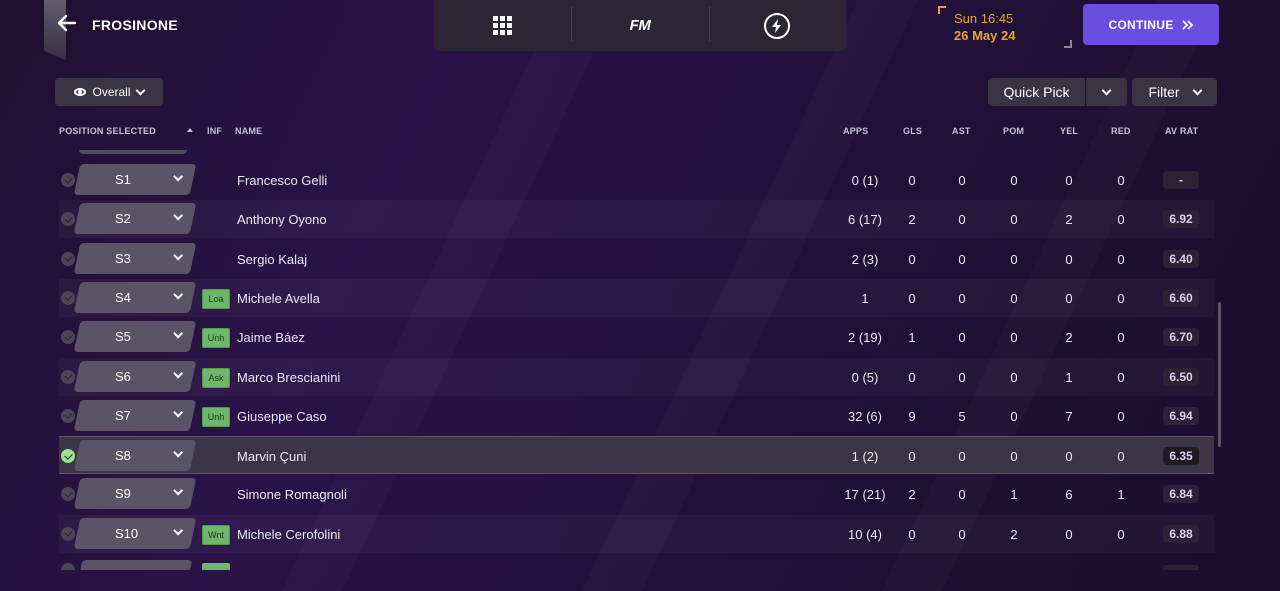 The image size is (1280, 591). I want to click on table-row: S9 Simone Romagnoli 17 (21) 2 0 1 6 1 6.84, so click(636, 494).